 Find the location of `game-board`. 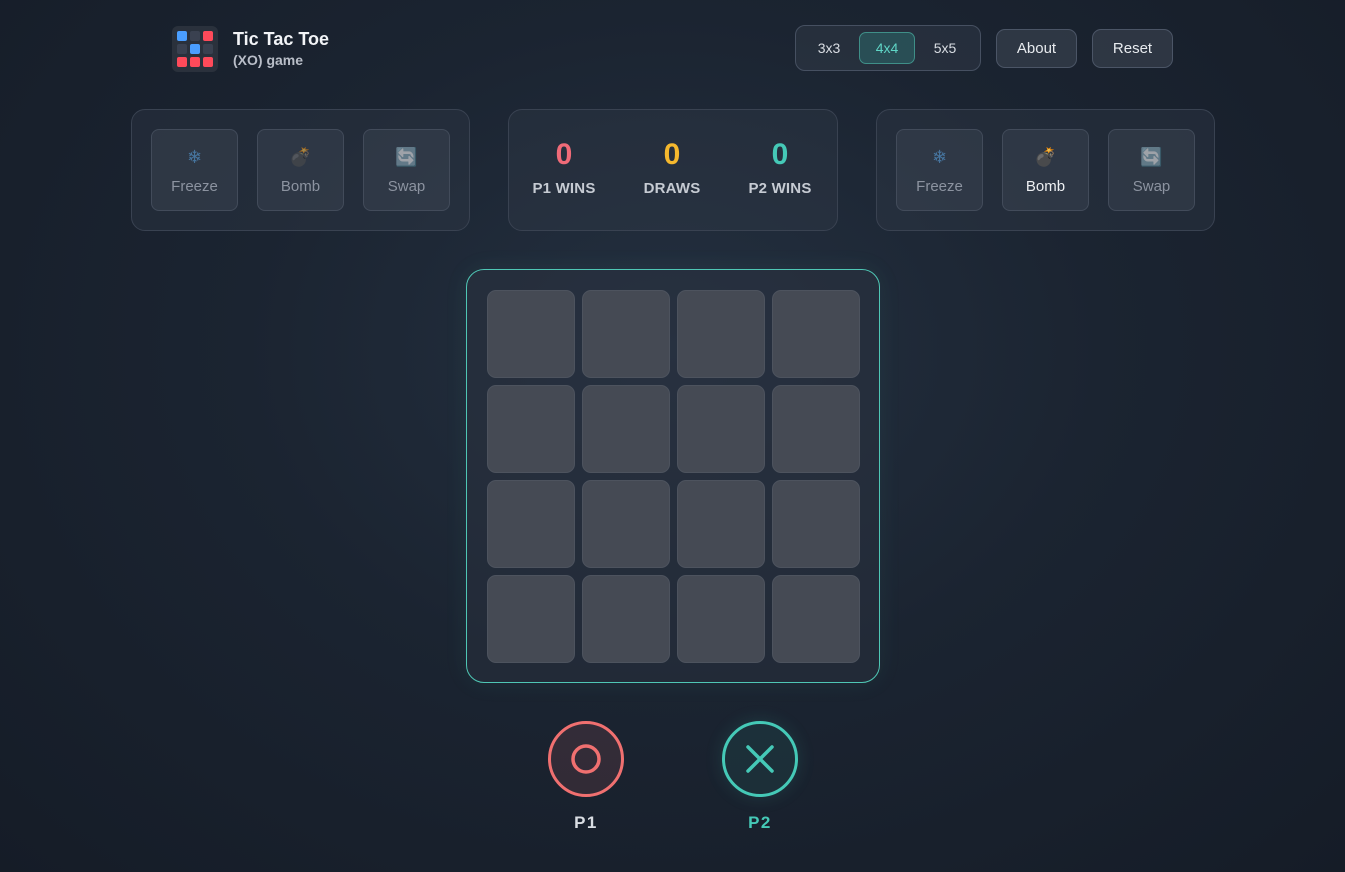

game-board is located at coordinates (673, 476).